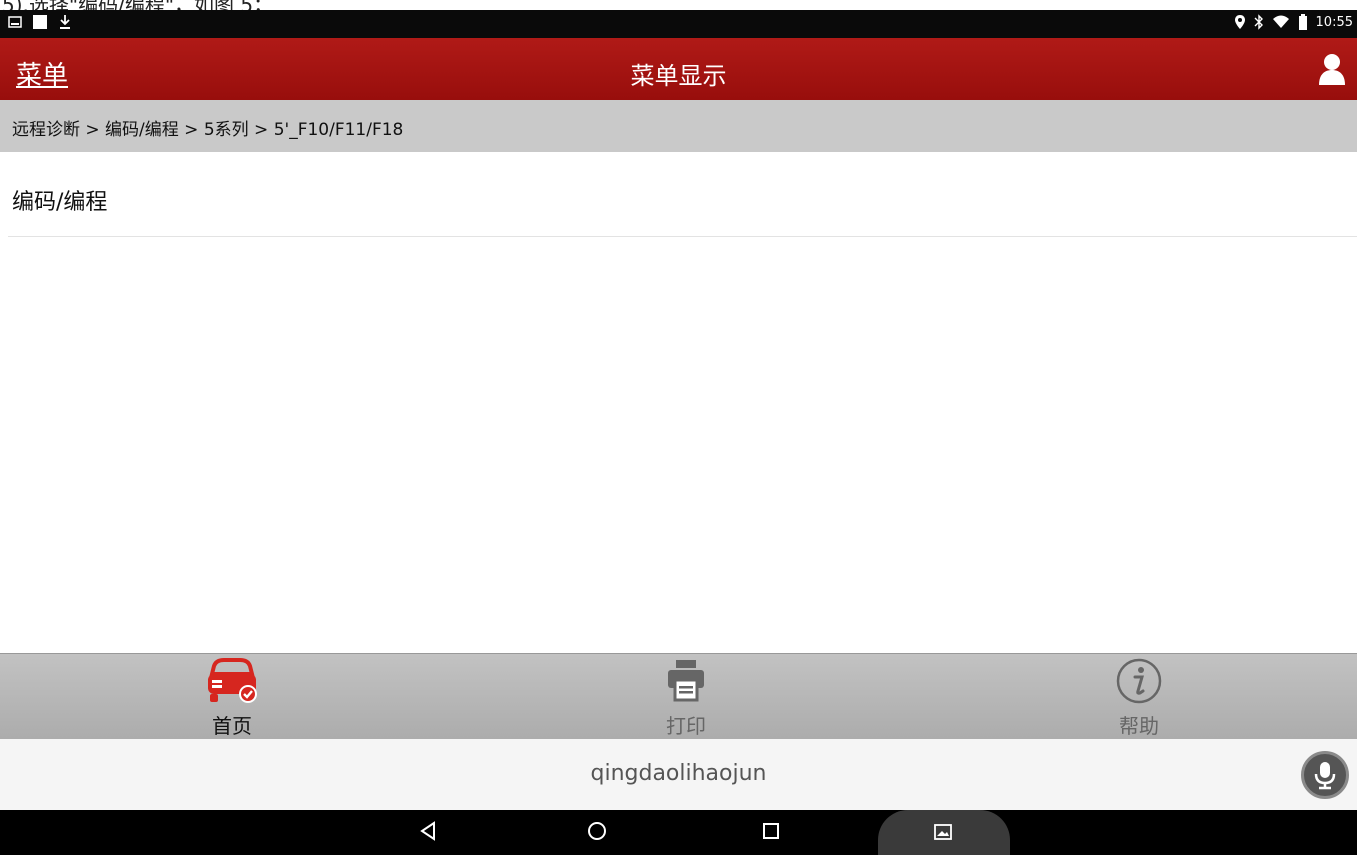 This screenshot has width=1357, height=855. I want to click on breadcrumb: 远程诊断 > 编码/编程 > 5系列 > 5'_F10/F11/F18, so click(678, 126).